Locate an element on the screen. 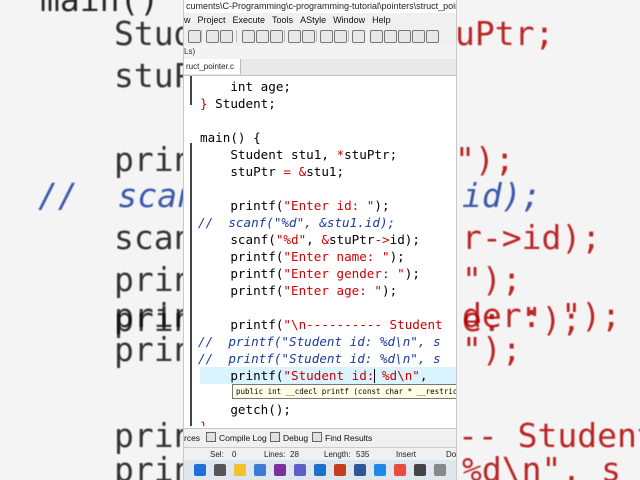 The image size is (640, 480). tab-debug: Debug is located at coordinates (289, 438).